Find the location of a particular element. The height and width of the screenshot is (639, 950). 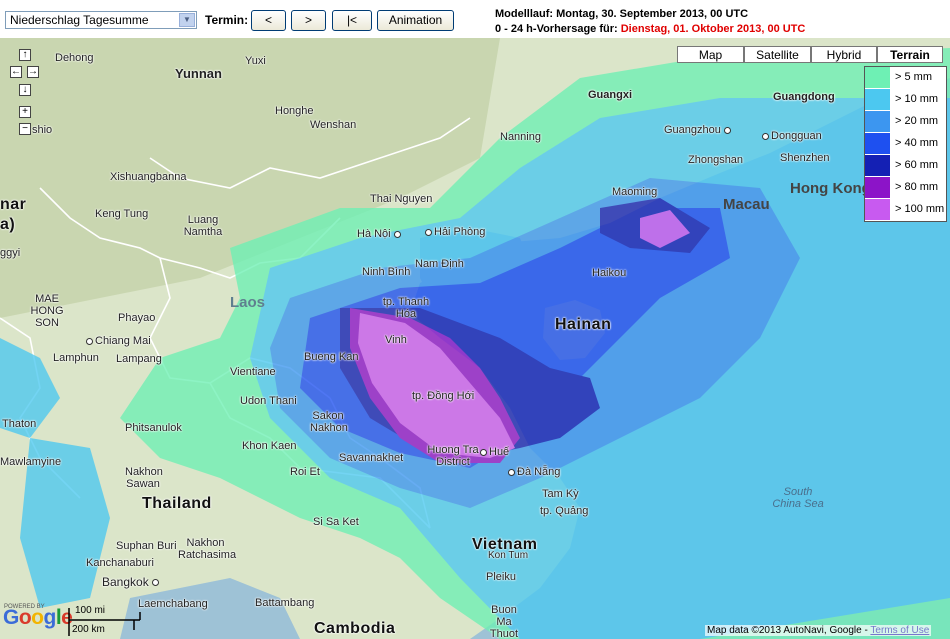

chevron-down-icon: ▼ is located at coordinates (187, 20).